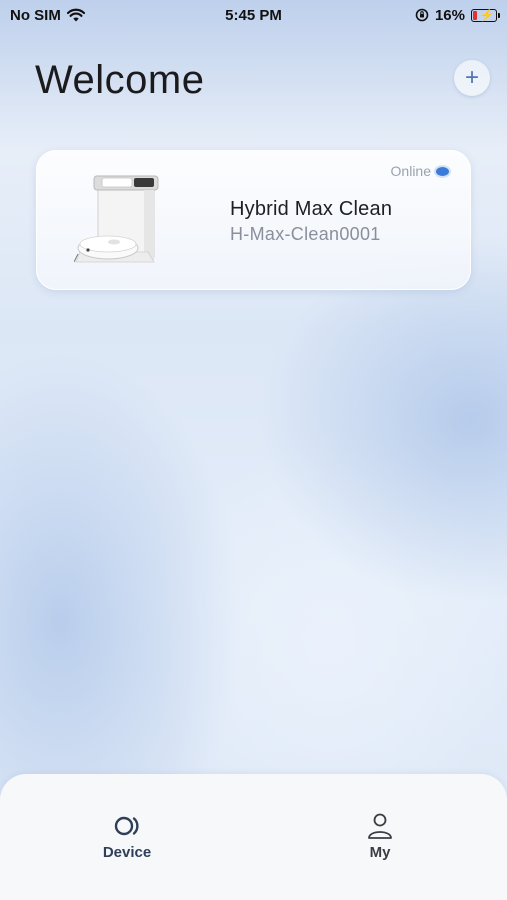 Image resolution: width=507 pixels, height=900 pixels. Describe the element at coordinates (305, 234) in the screenshot. I see `device-id: H-Max-Clean0001` at that location.